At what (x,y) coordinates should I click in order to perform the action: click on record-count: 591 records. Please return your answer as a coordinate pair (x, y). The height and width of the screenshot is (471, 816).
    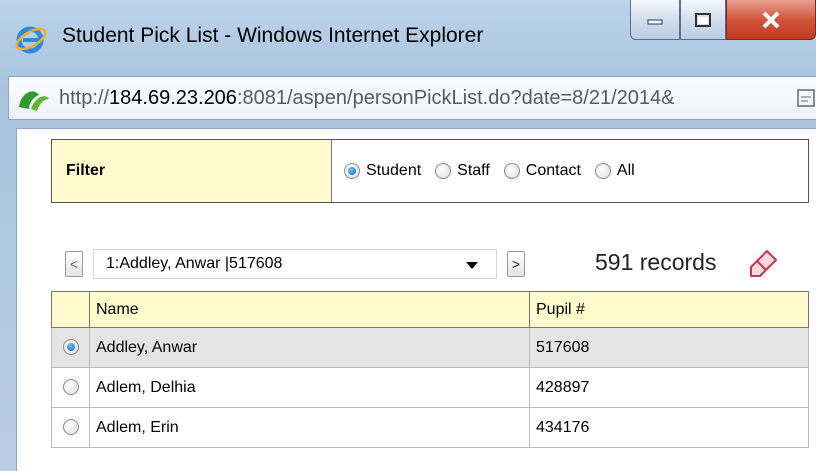
    Looking at the image, I should click on (656, 262).